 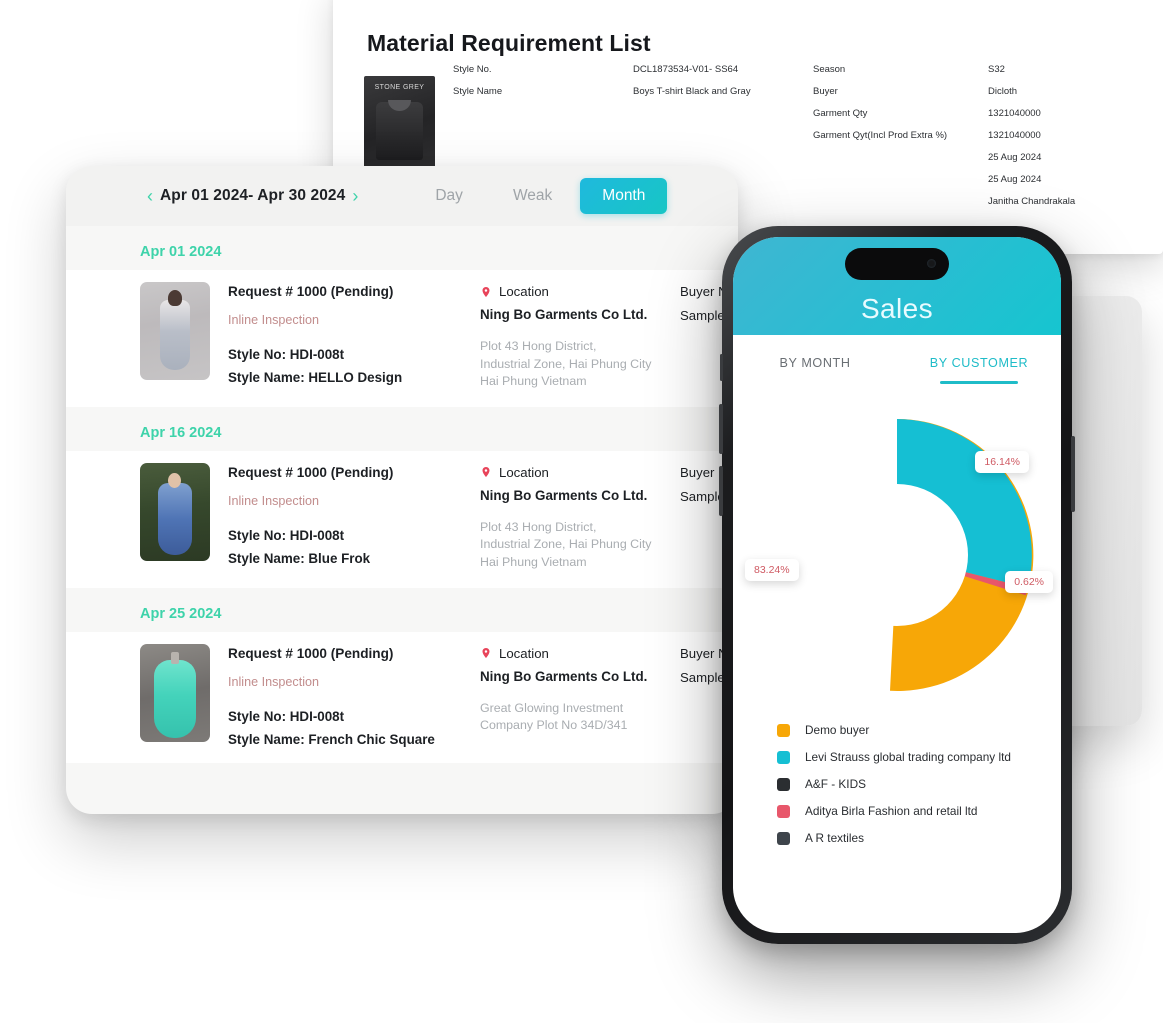 I want to click on document-title: Material Requirement List, so click(x=509, y=43).